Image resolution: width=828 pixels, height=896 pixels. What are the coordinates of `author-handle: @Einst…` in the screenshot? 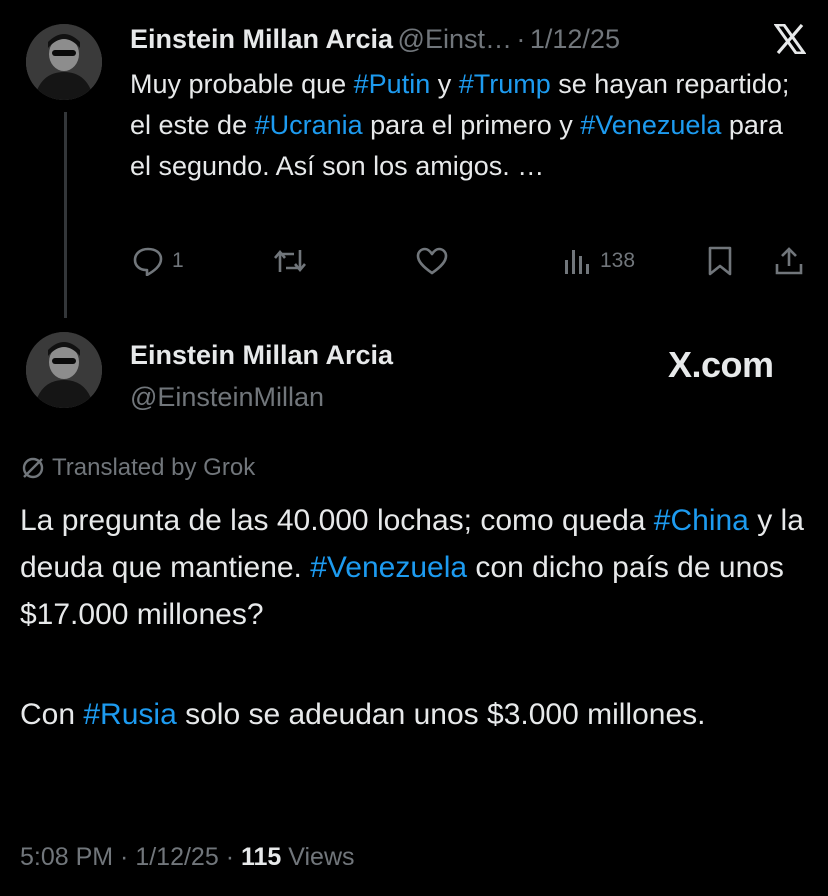 It's located at (455, 39).